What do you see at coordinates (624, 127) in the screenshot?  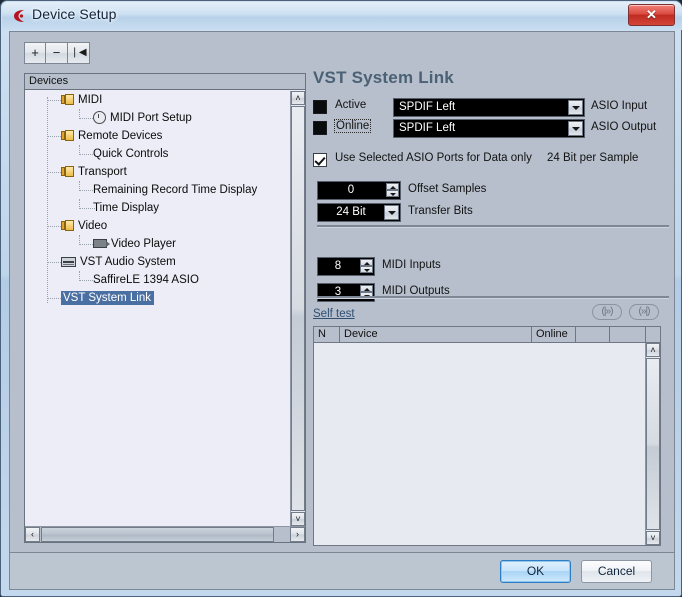 I see `asio-output-label: ASIO Output` at bounding box center [624, 127].